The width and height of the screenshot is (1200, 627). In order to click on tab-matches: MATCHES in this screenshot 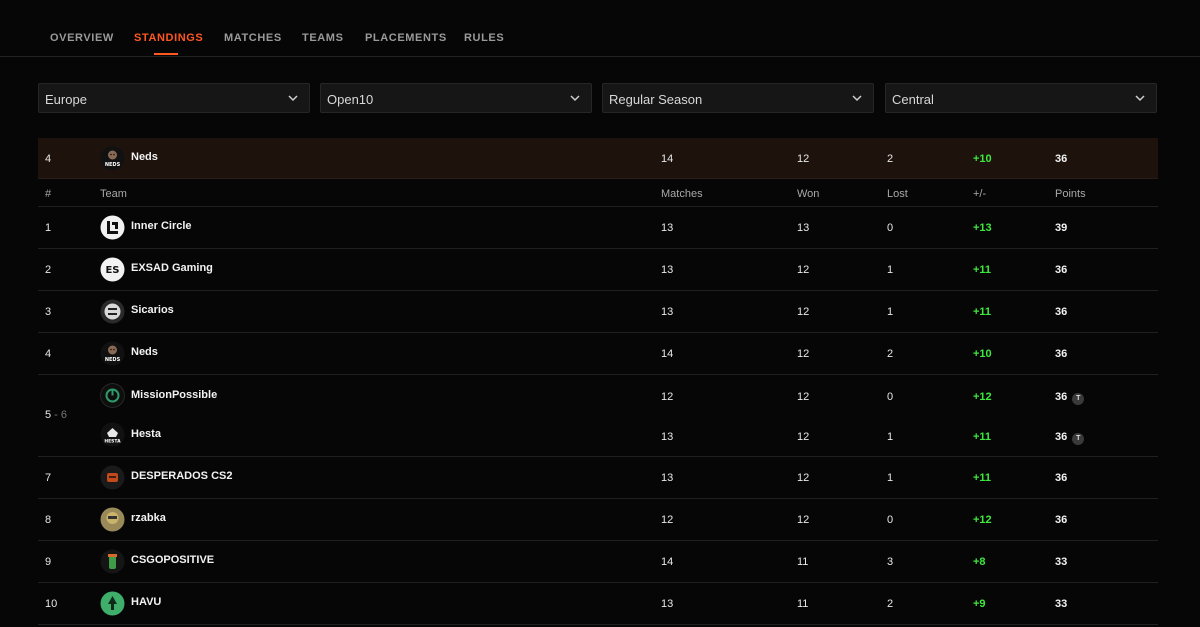, I will do `click(253, 38)`.